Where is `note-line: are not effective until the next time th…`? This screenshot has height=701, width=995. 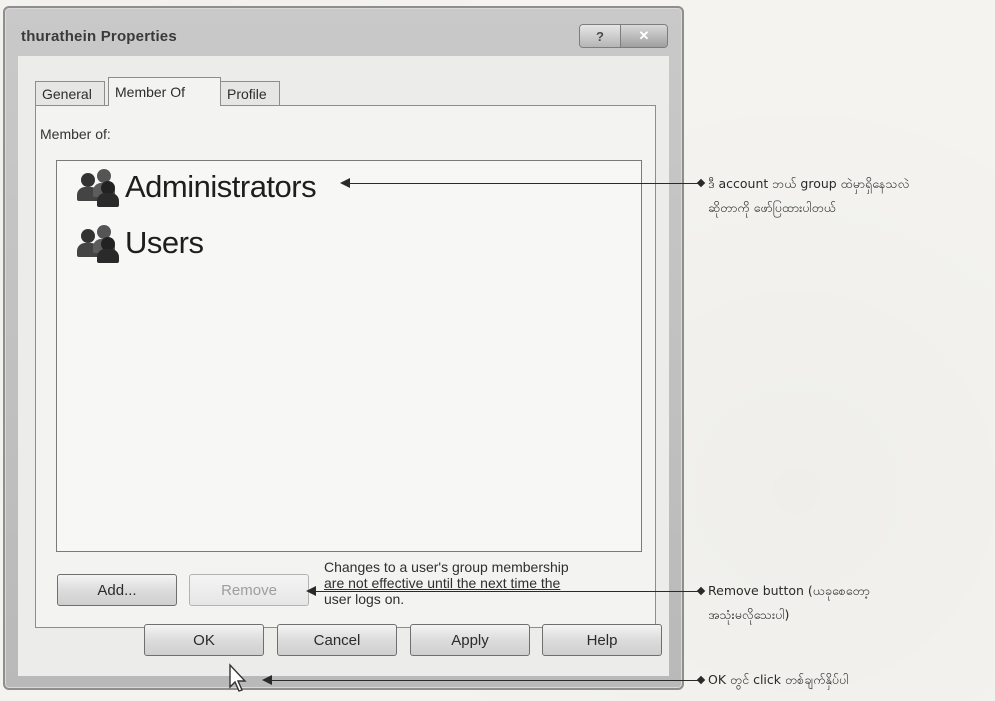 note-line: are not effective until the next time th… is located at coordinates (442, 583).